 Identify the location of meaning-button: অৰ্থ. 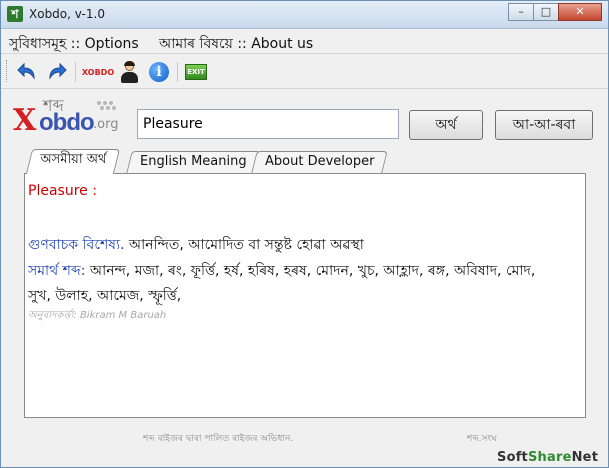
(446, 125).